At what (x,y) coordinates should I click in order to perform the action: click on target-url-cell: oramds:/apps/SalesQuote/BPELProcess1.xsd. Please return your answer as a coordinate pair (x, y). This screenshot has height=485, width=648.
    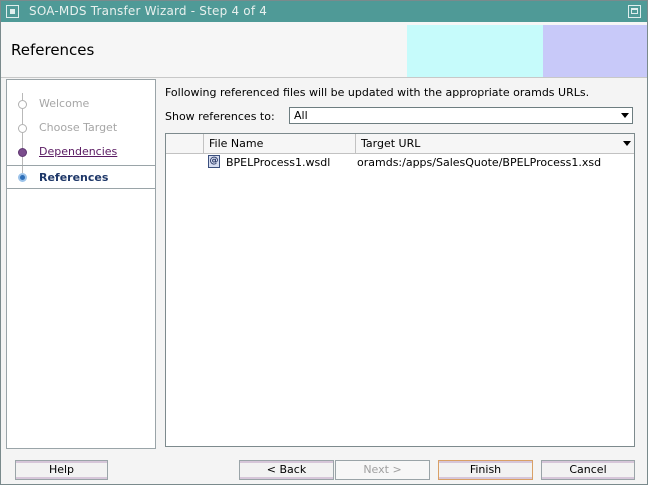
    Looking at the image, I should click on (479, 162).